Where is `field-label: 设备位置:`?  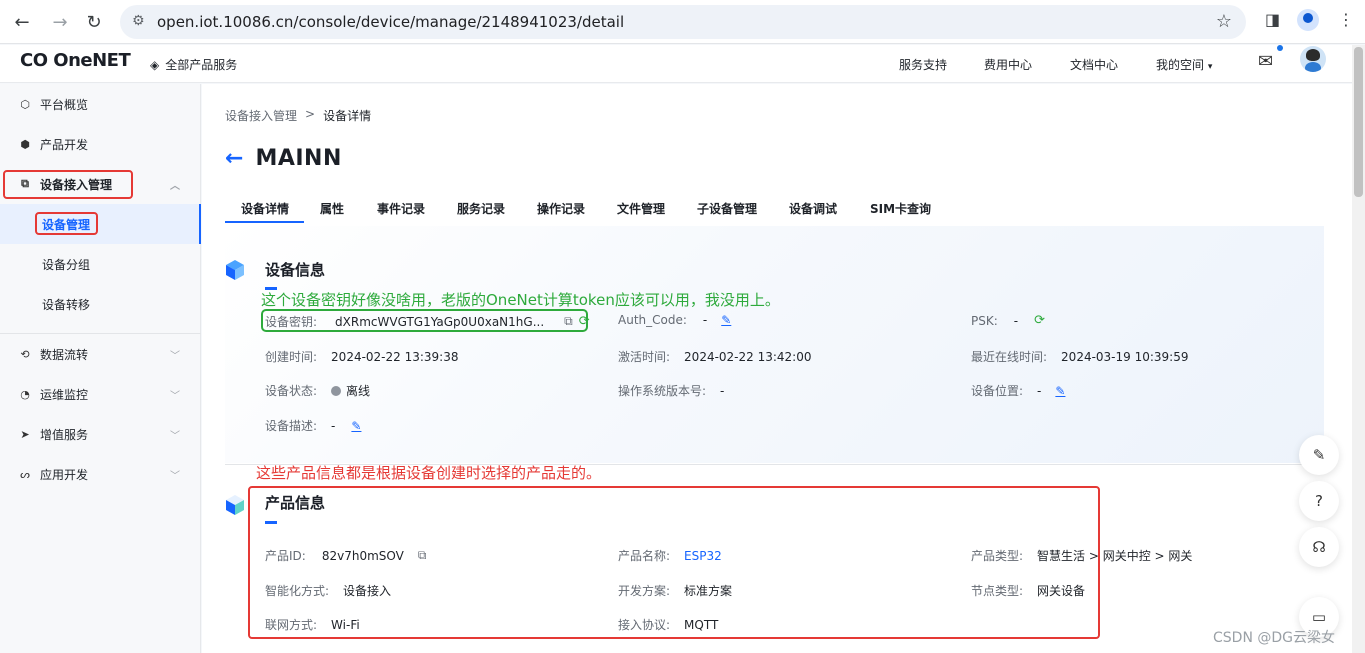
field-label: 设备位置: is located at coordinates (997, 391).